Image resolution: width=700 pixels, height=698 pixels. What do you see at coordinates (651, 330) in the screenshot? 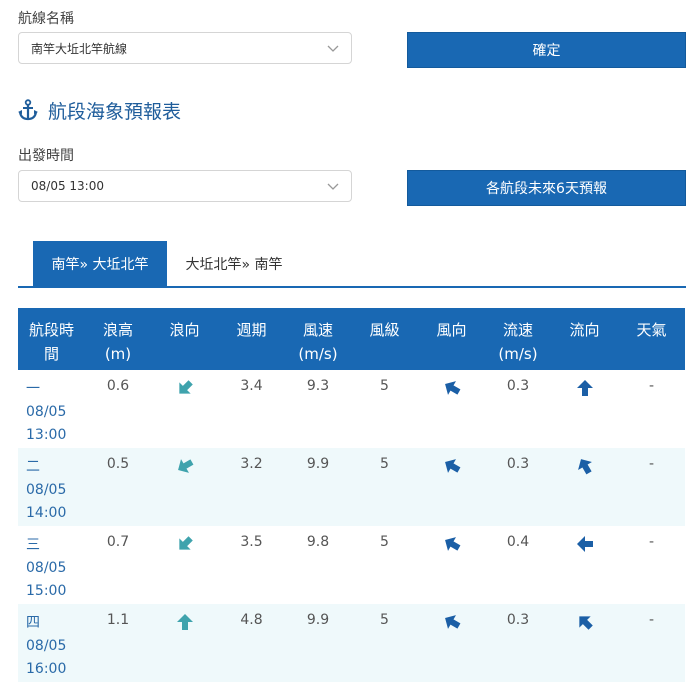
I see `header-label: 天氣` at bounding box center [651, 330].